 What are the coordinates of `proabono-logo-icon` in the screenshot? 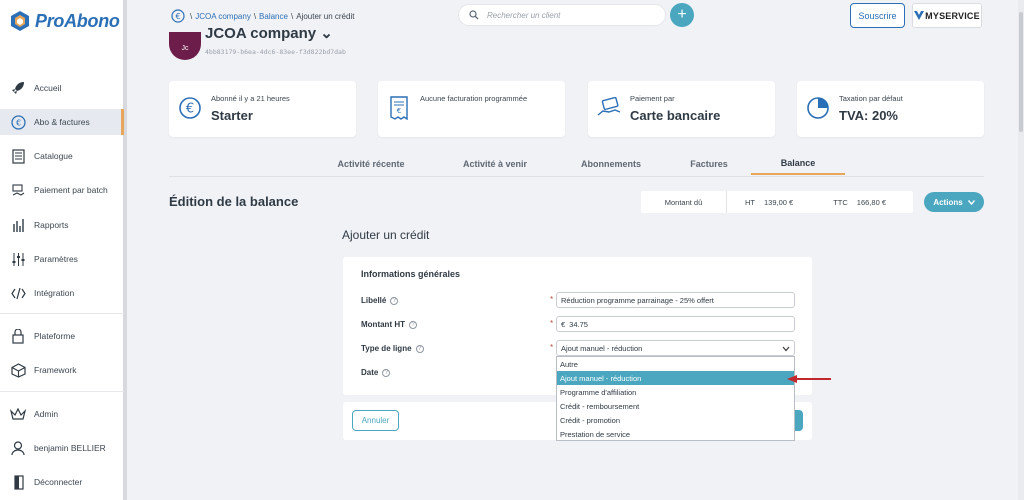 It's located at (20, 21).